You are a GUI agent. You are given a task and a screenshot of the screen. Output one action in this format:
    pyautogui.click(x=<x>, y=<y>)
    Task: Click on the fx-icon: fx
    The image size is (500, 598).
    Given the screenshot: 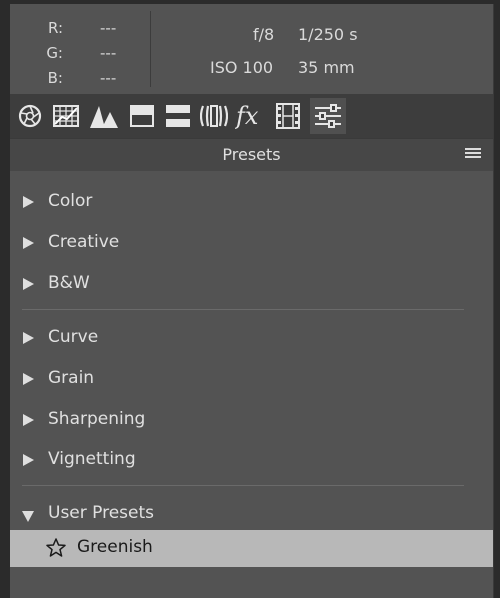 What is the action you would take?
    pyautogui.click(x=250, y=116)
    